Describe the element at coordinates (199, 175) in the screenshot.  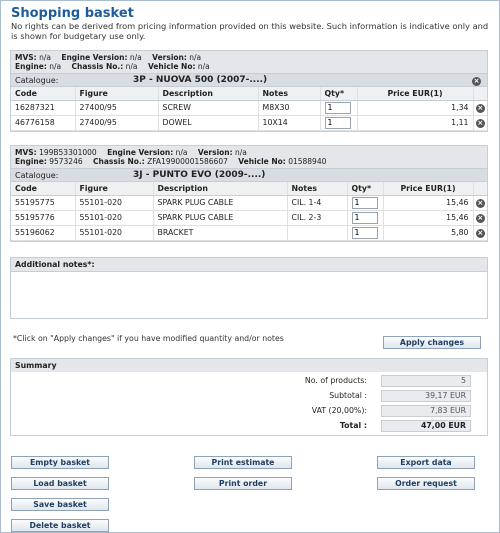
I see `catalogue-name: 3J - PUNTO EVO (2009-....)` at that location.